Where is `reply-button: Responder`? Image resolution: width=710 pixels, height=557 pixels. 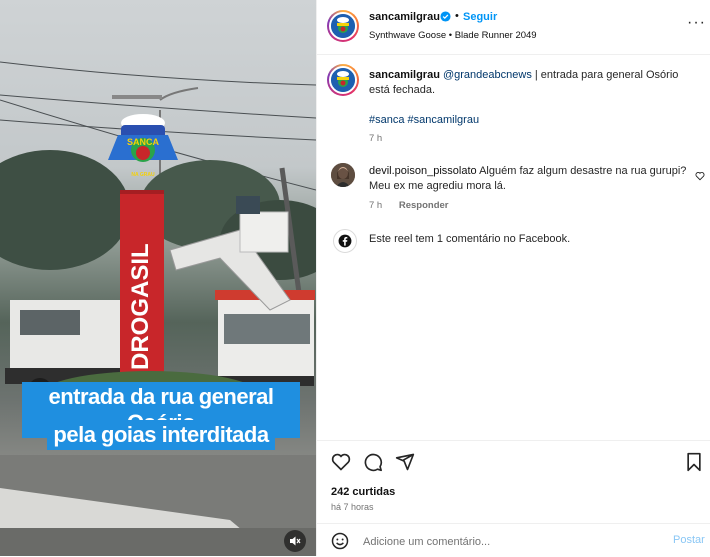 reply-button: Responder is located at coordinates (424, 205).